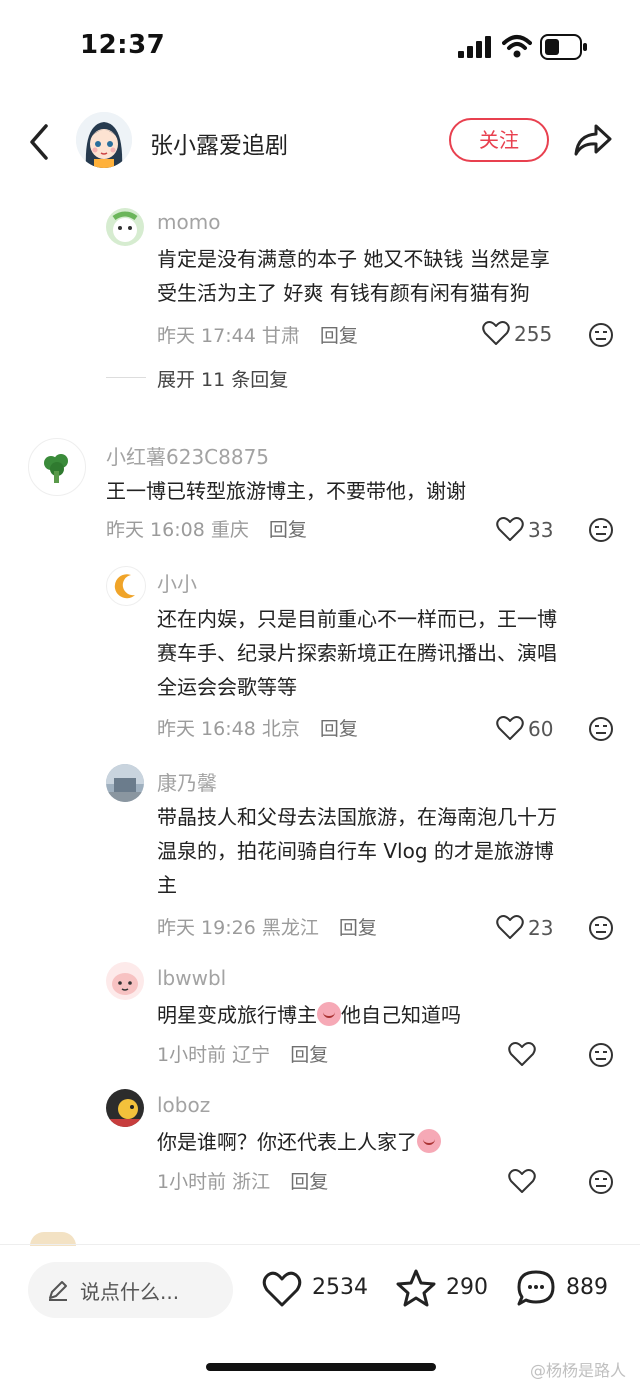 The height and width of the screenshot is (1387, 640). What do you see at coordinates (251, 1055) in the screenshot?
I see `comment-location: 辽宁` at bounding box center [251, 1055].